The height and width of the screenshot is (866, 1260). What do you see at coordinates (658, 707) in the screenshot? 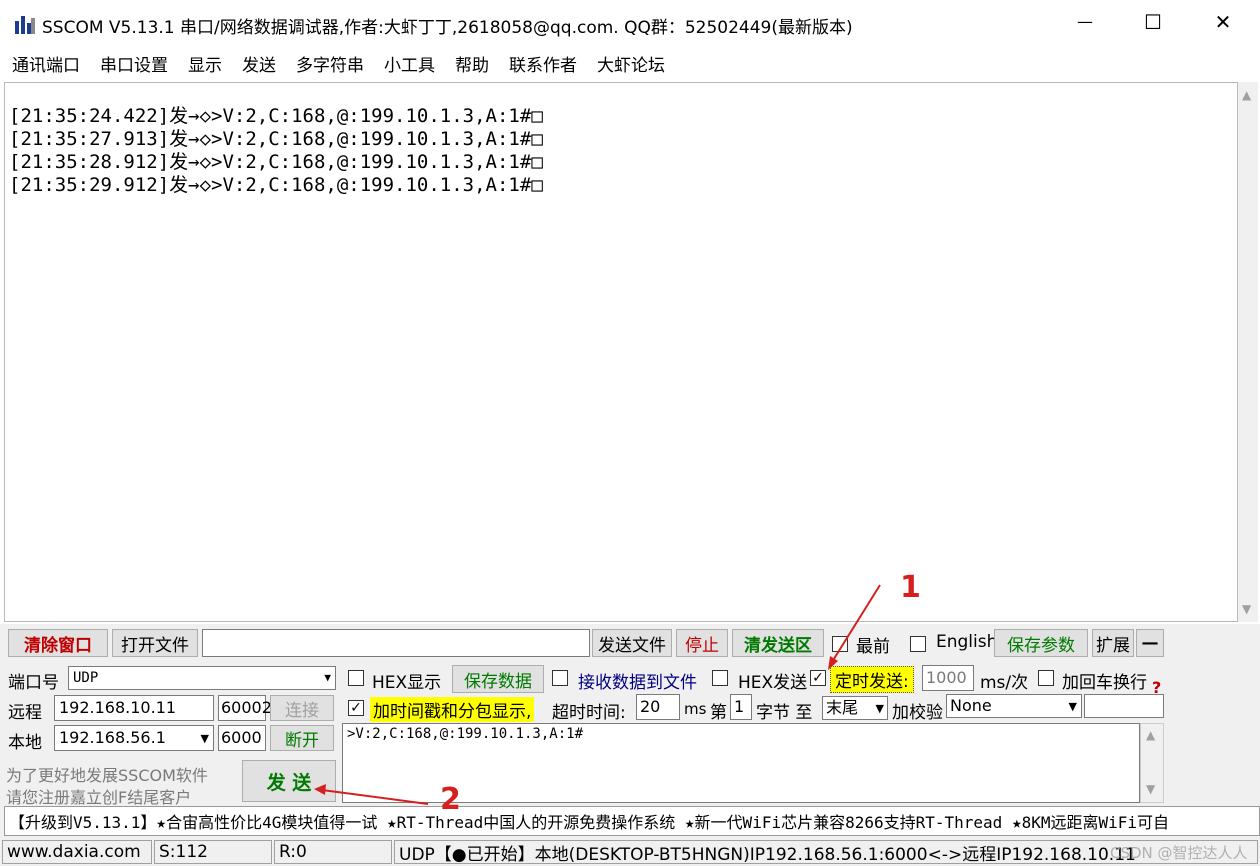
I see `timeout-input: 20` at bounding box center [658, 707].